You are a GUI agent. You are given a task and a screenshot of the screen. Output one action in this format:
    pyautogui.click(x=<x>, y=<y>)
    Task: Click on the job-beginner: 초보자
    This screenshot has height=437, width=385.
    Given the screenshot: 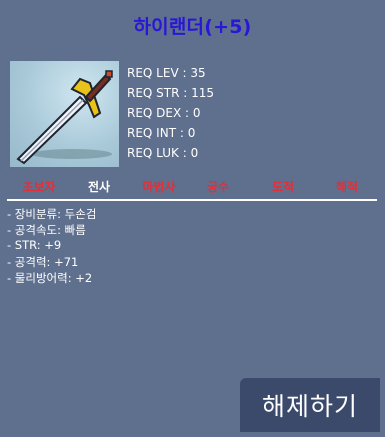 What is the action you would take?
    pyautogui.click(x=39, y=187)
    